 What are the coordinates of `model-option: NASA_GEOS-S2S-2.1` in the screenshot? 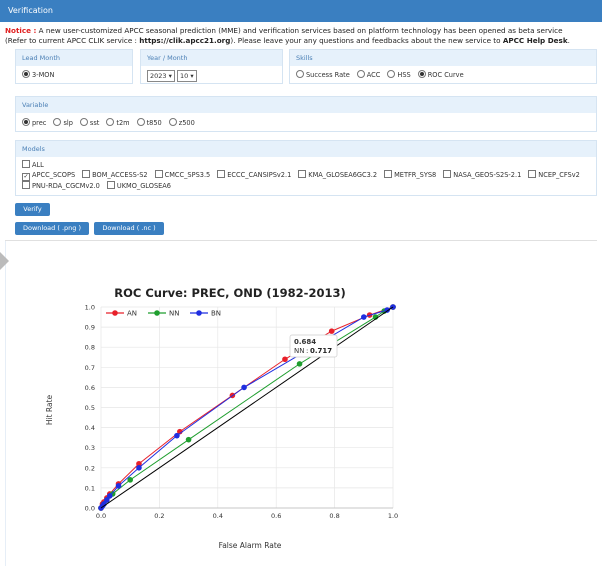 It's located at (482, 175).